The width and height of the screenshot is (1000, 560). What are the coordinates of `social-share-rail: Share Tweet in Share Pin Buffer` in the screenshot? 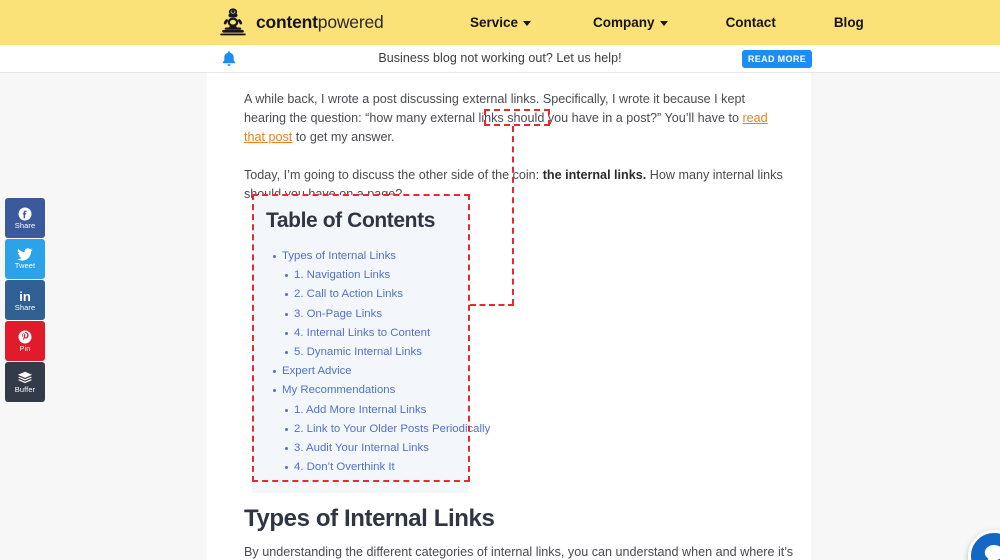 It's located at (25, 300).